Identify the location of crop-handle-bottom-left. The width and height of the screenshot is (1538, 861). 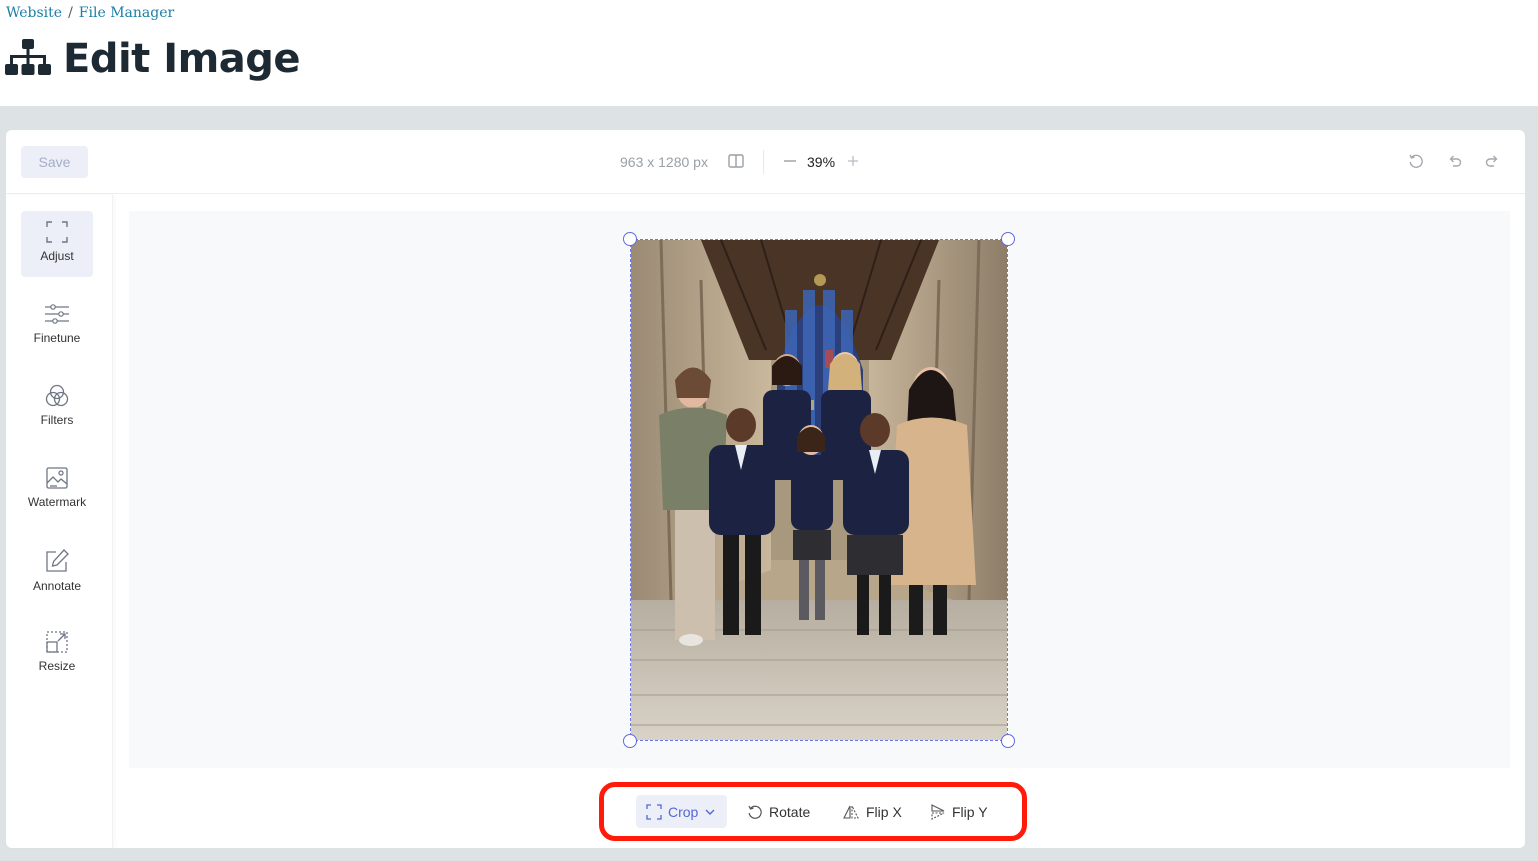
(630, 741).